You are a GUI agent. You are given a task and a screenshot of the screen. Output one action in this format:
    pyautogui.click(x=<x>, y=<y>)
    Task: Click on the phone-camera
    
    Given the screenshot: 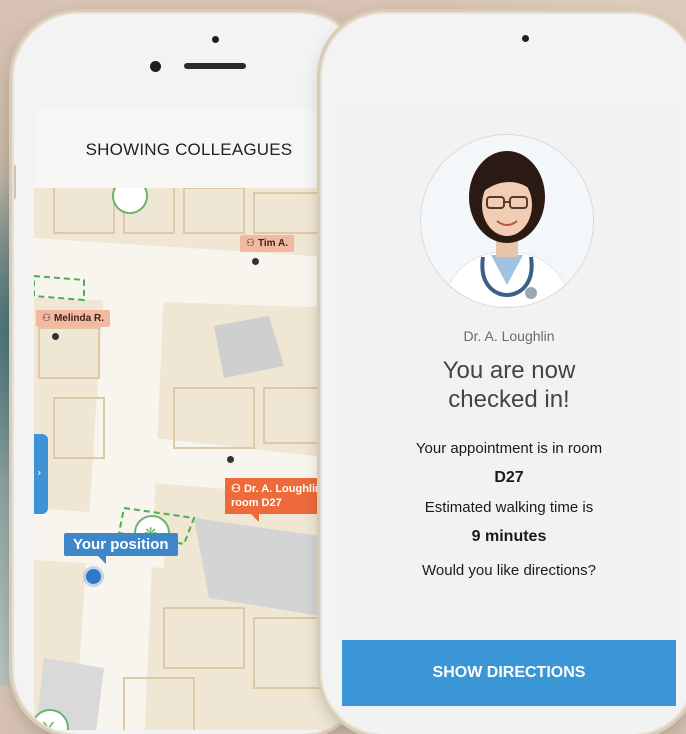 What is the action you would take?
    pyautogui.click(x=155, y=66)
    